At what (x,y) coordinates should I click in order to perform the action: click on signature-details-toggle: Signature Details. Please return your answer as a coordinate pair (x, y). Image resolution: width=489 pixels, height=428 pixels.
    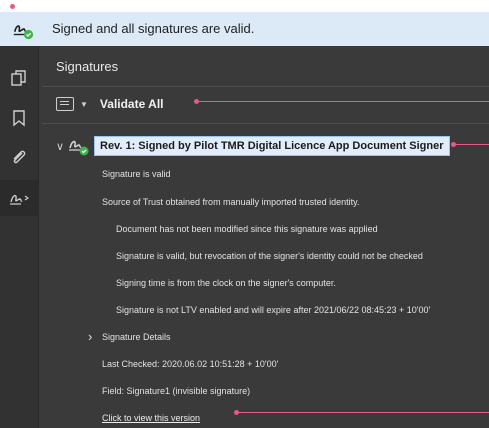
    Looking at the image, I should click on (136, 337).